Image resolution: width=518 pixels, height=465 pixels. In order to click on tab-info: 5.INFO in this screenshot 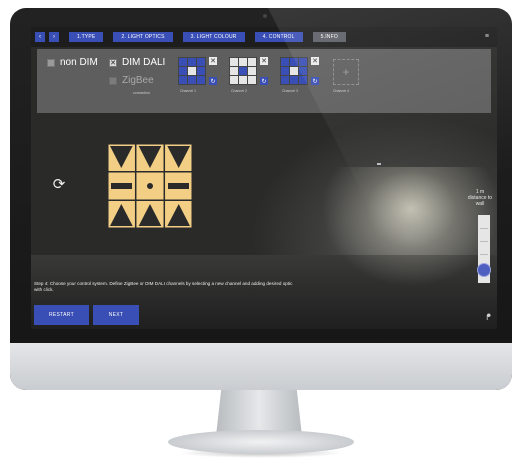, I will do `click(329, 37)`.